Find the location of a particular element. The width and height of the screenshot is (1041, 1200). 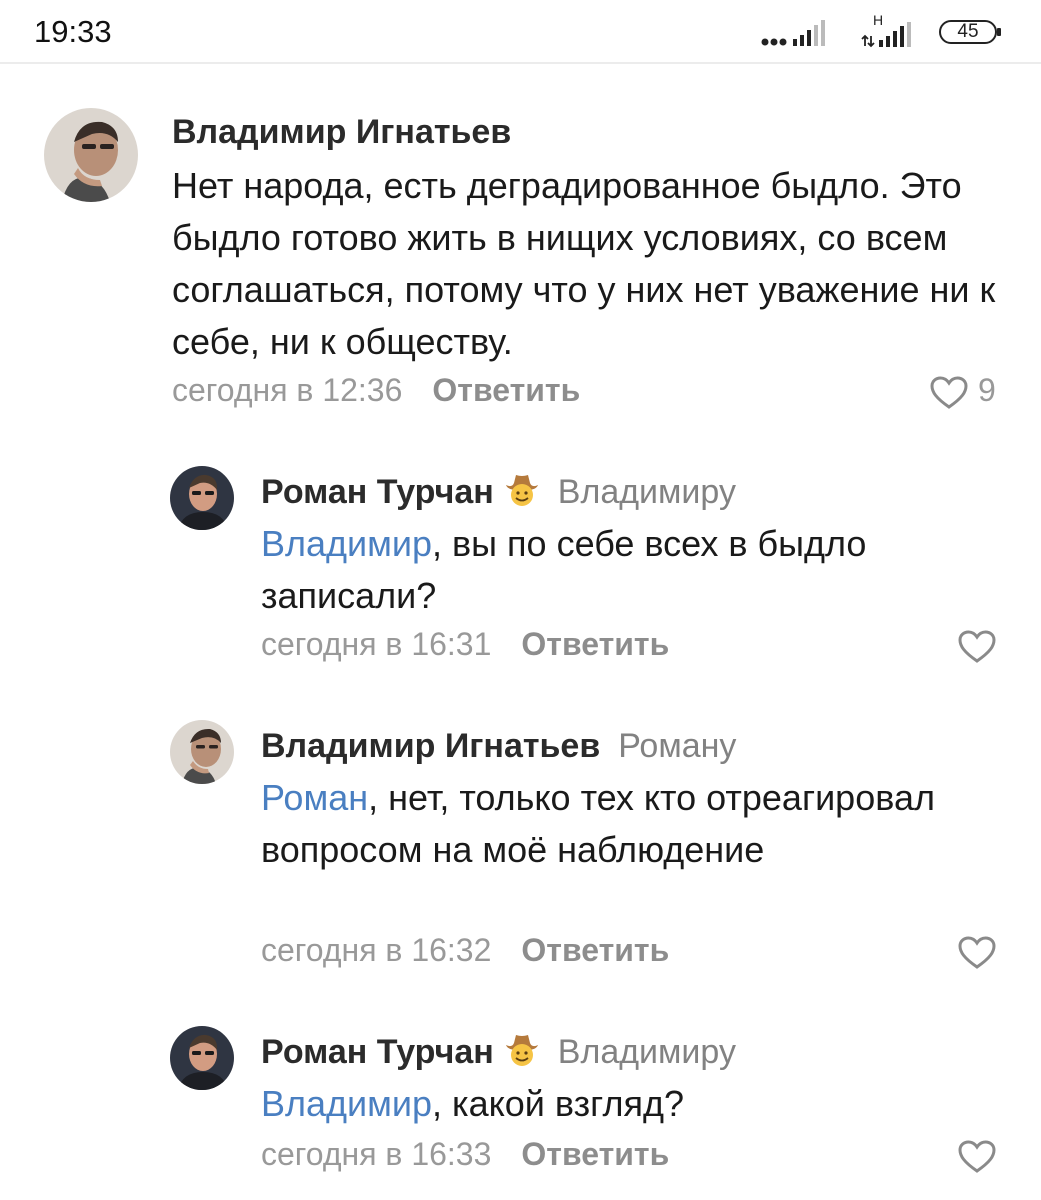

mention-link: Роман is located at coordinates (314, 797).